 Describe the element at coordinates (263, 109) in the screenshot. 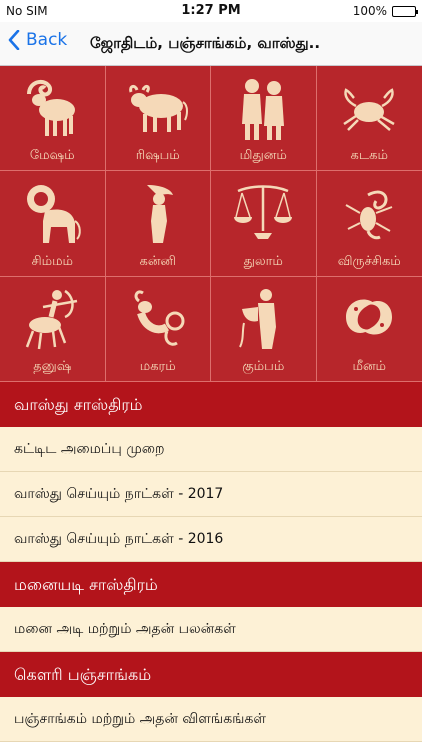

I see `twins-icon` at that location.